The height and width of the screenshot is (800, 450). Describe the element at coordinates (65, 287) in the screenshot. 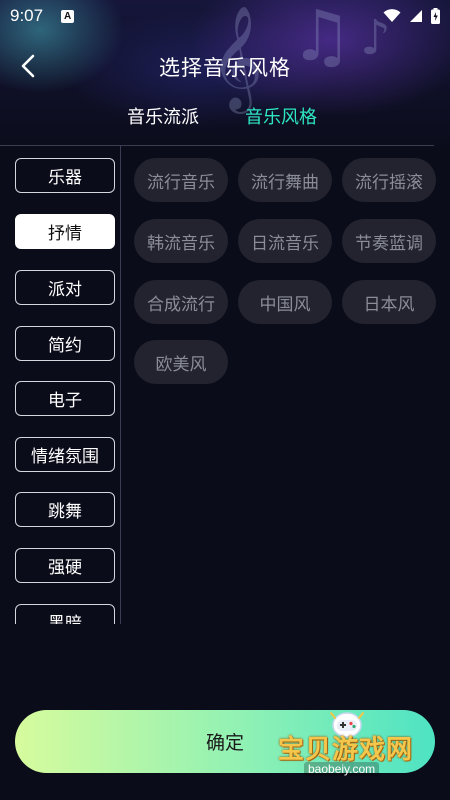

I see `sidebar-item-party: 派对` at that location.